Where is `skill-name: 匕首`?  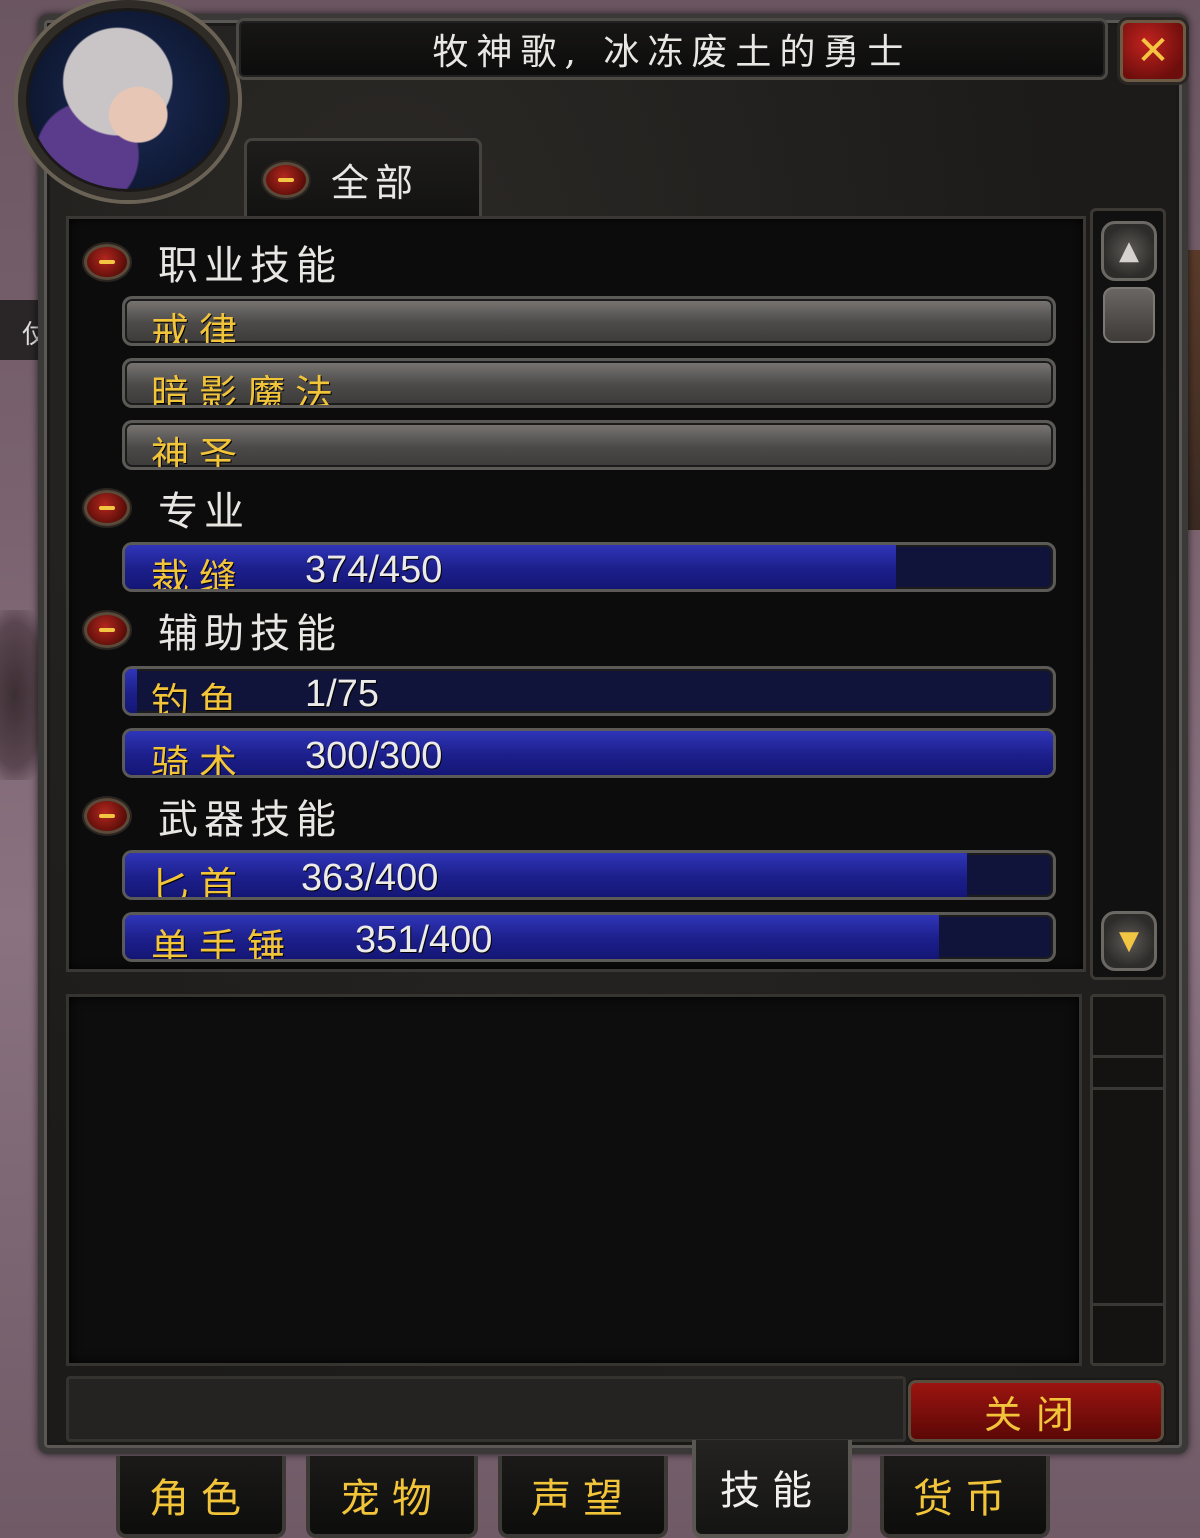 skill-name: 匕首 is located at coordinates (199, 882).